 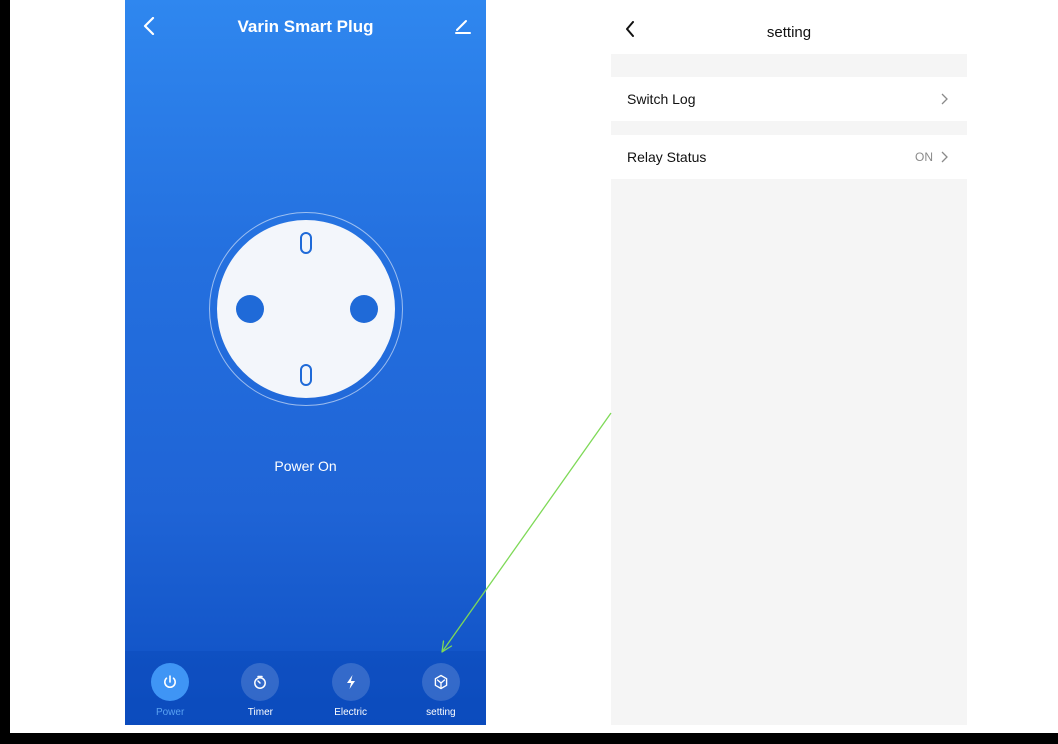 I want to click on pencil-icon, so click(x=463, y=27).